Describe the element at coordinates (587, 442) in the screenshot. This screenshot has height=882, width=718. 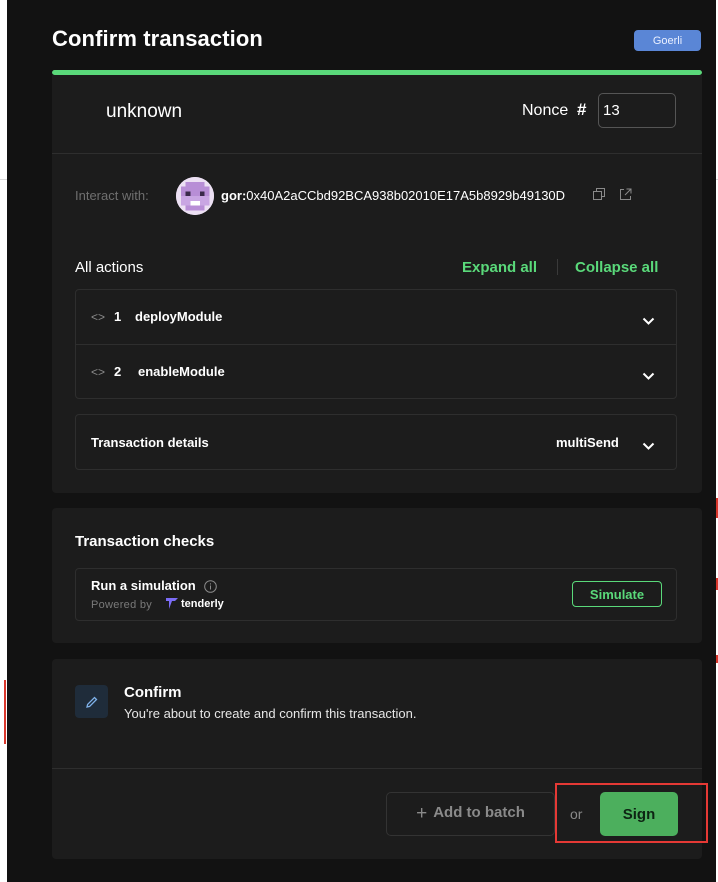
I see `transaction-details-value: multiSend` at that location.